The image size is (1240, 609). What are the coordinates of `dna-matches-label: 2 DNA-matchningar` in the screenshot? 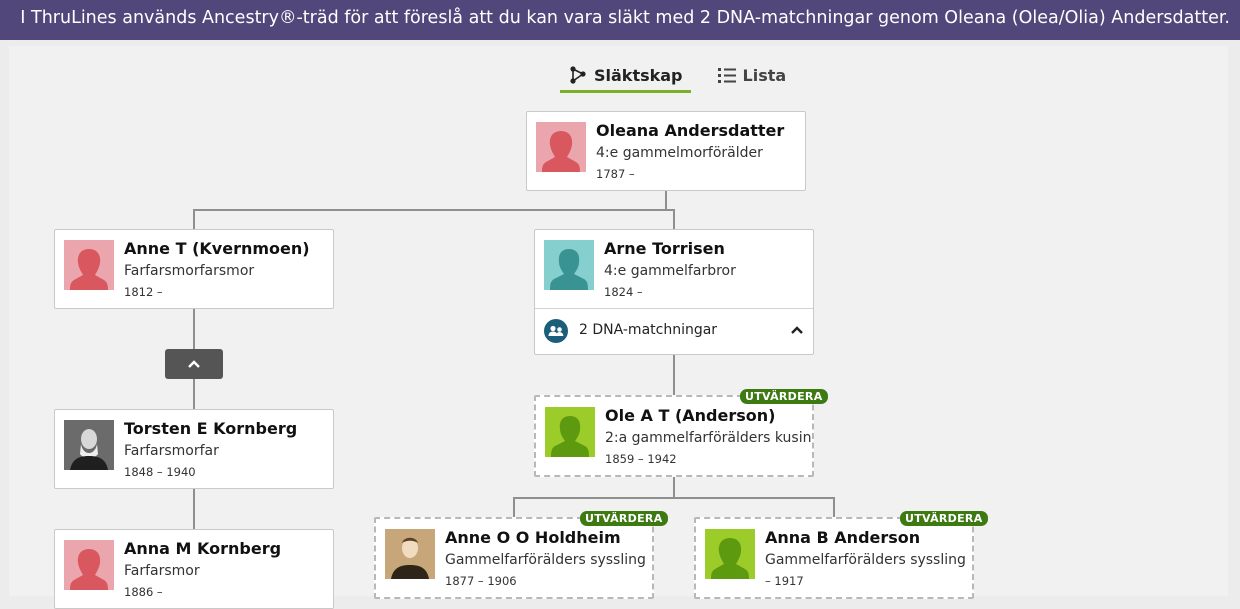 It's located at (648, 330).